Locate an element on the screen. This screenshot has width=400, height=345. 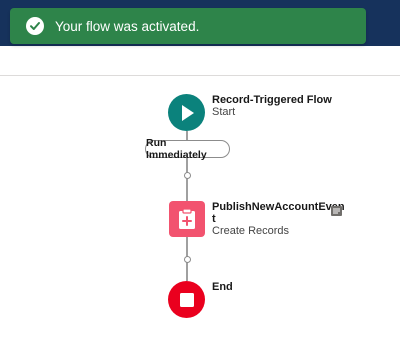
connector-path-to-create is located at coordinates (187, 179).